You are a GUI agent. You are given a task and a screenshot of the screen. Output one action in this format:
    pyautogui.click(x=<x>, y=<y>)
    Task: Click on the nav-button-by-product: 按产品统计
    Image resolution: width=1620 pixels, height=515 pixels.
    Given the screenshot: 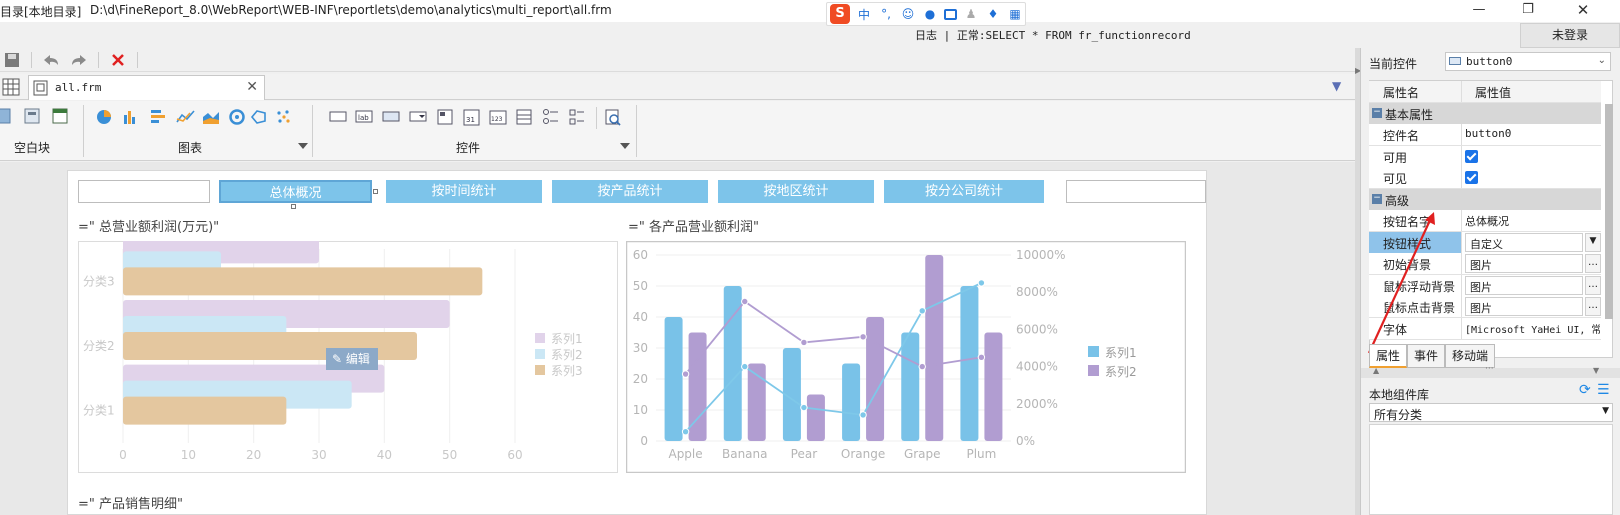 What is the action you would take?
    pyautogui.click(x=630, y=191)
    